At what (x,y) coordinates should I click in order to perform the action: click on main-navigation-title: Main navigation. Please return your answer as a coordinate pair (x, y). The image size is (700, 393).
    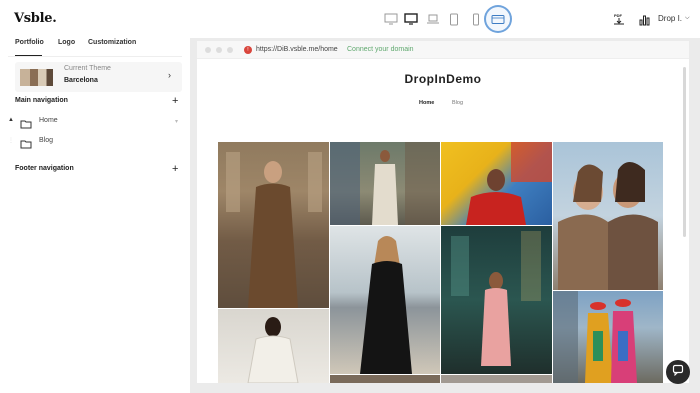
    Looking at the image, I should click on (41, 100).